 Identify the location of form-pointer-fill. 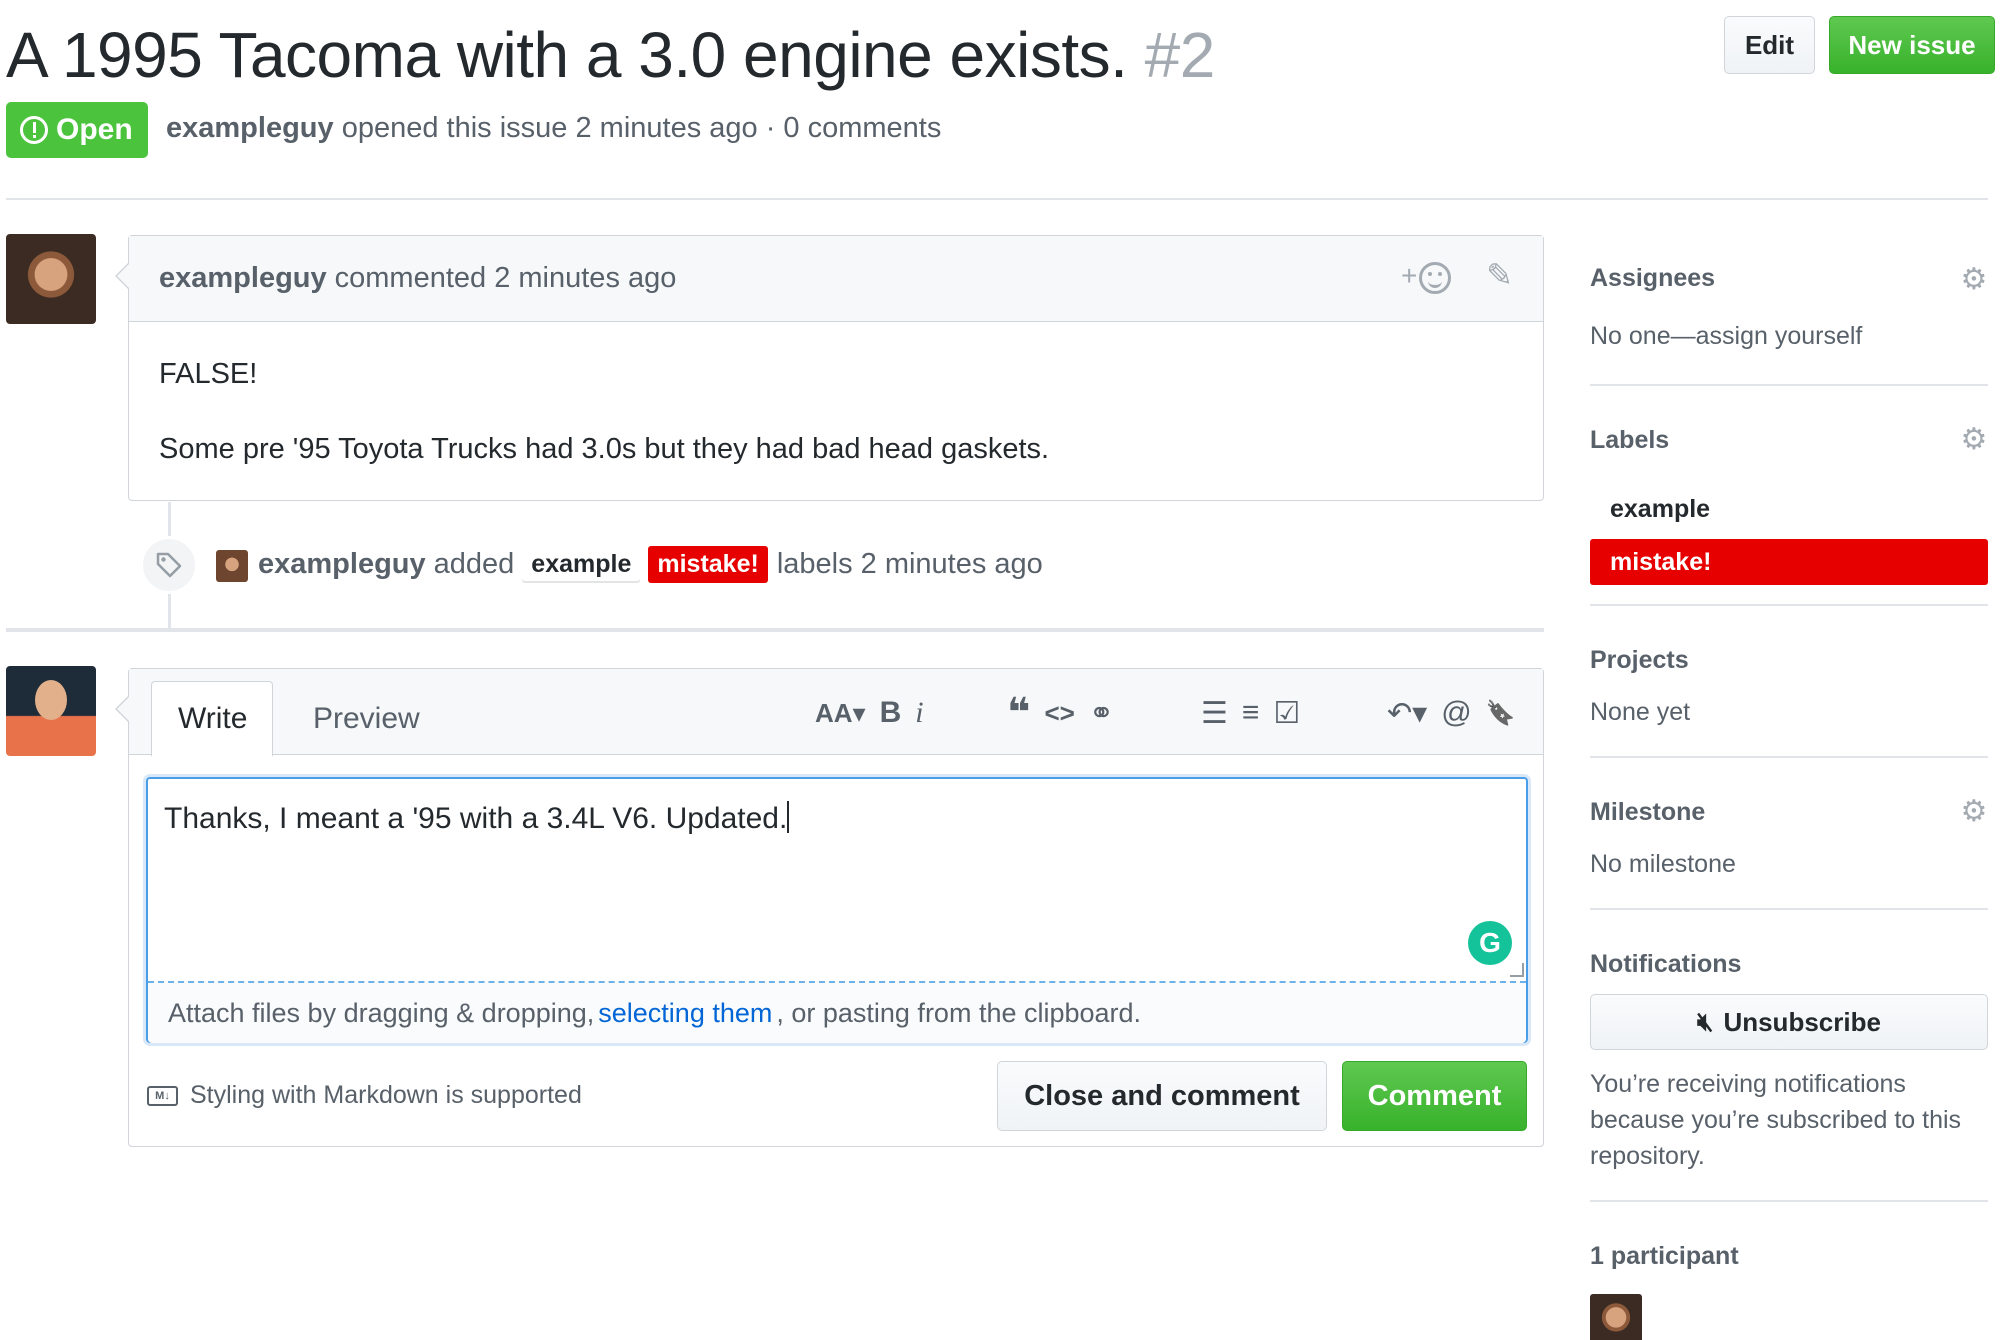
(123, 709).